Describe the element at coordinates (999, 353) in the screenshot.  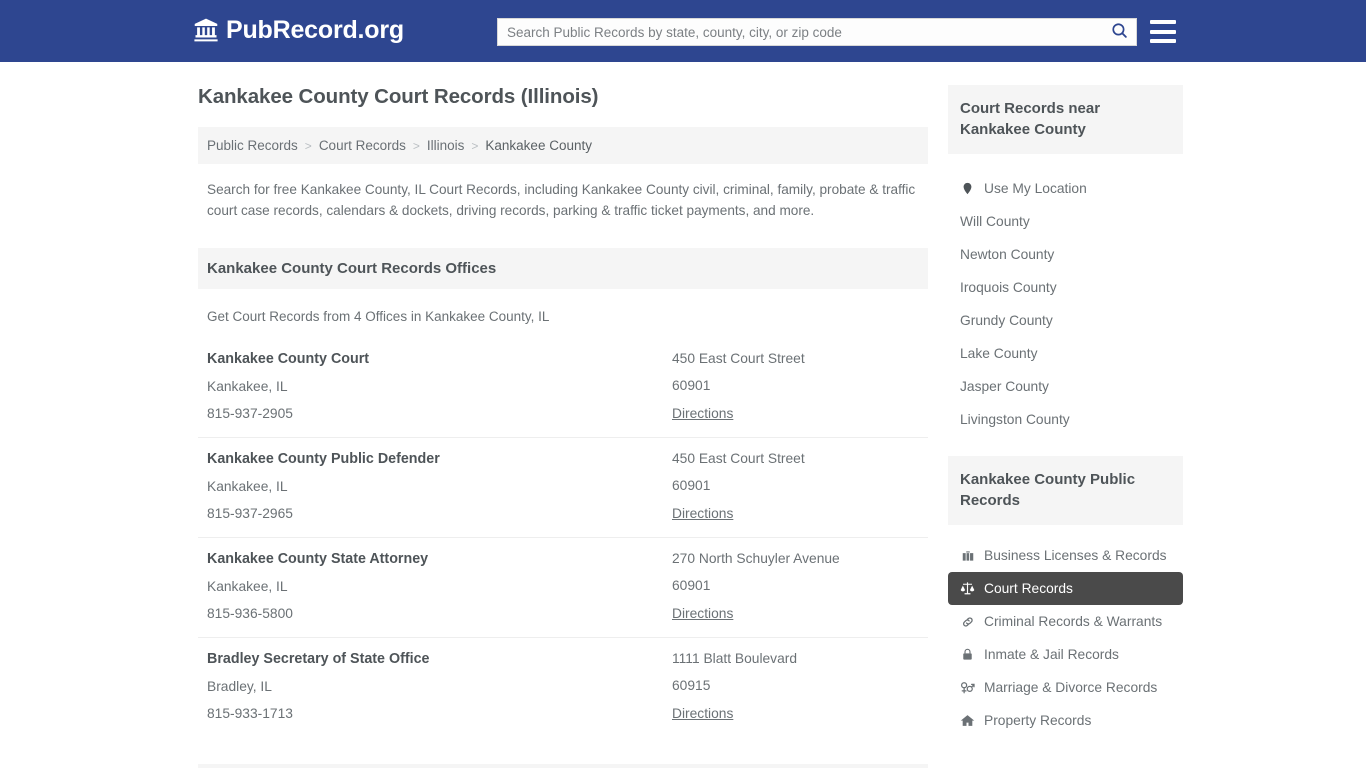
I see `sidebar-item-label: Lake County` at that location.